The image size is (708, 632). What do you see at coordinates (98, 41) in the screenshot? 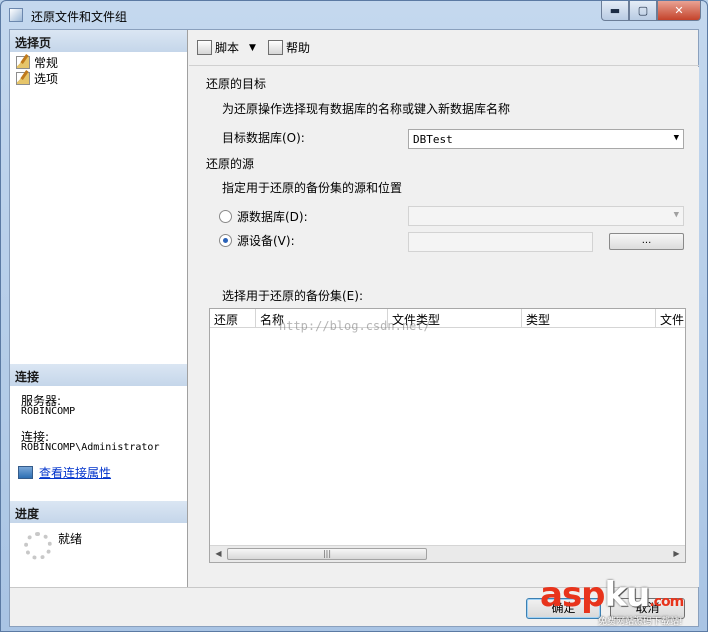
I see `select-page-header: 选择页` at bounding box center [98, 41].